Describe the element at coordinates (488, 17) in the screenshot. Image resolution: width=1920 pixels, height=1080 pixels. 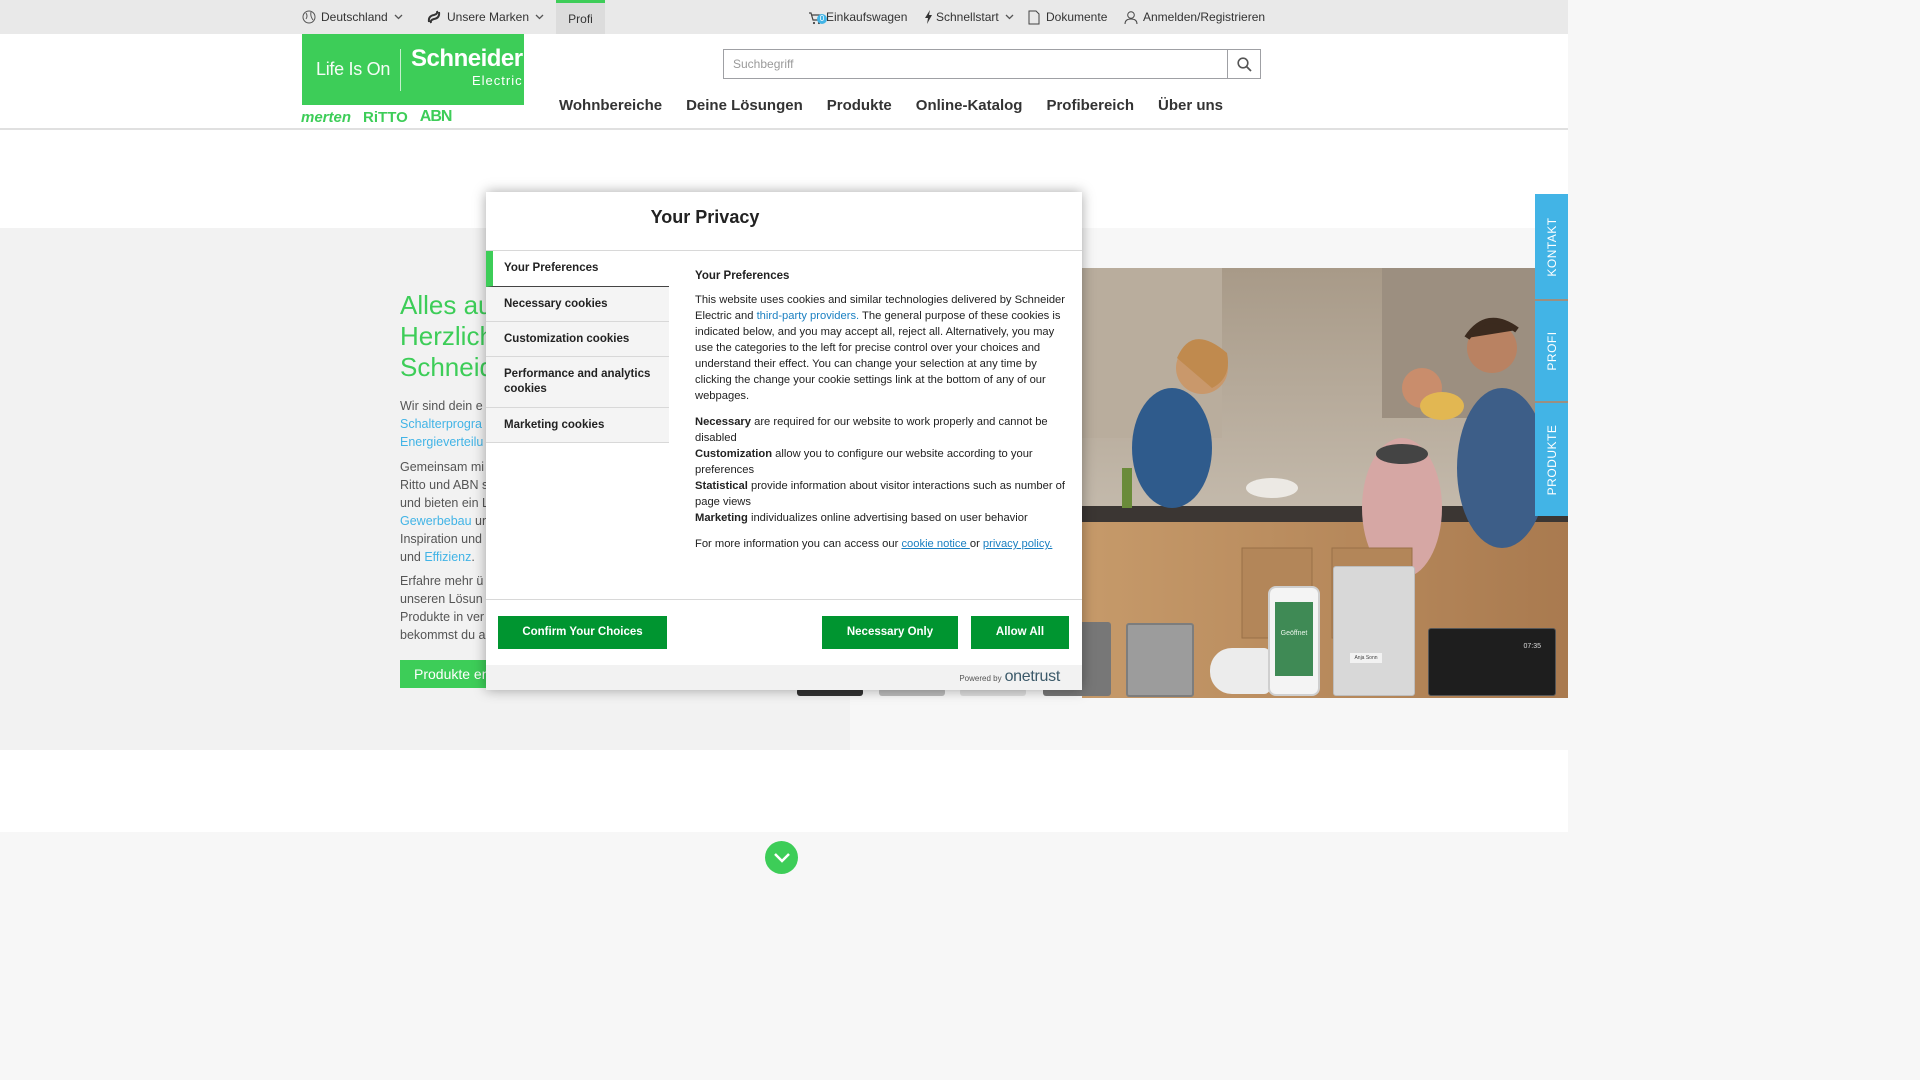
I see `brands-label: Unsere Marken` at that location.